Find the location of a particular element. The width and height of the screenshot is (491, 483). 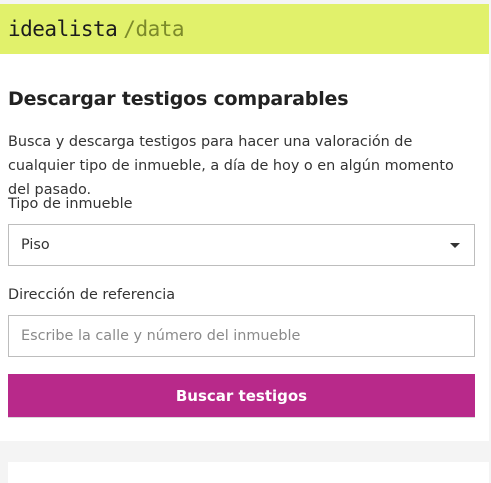

brand-logo: idealista/data is located at coordinates (96, 28).